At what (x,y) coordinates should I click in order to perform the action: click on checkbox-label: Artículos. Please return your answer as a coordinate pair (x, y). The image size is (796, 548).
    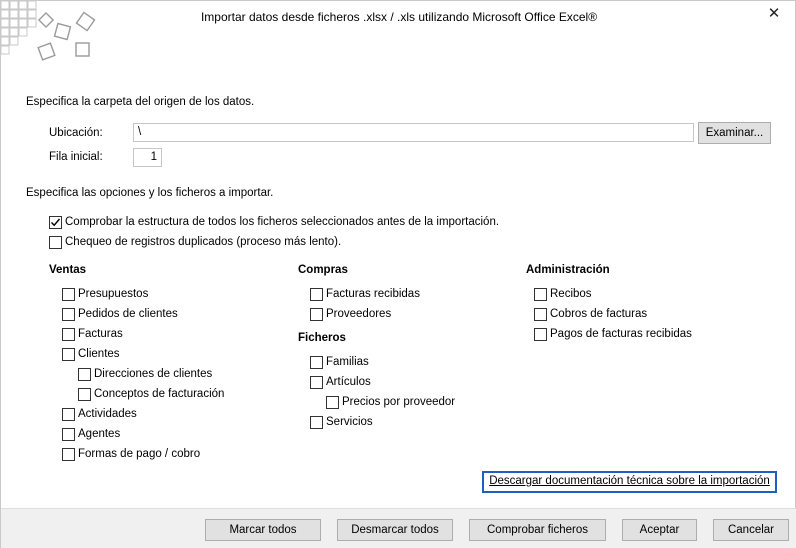
    Looking at the image, I should click on (348, 382).